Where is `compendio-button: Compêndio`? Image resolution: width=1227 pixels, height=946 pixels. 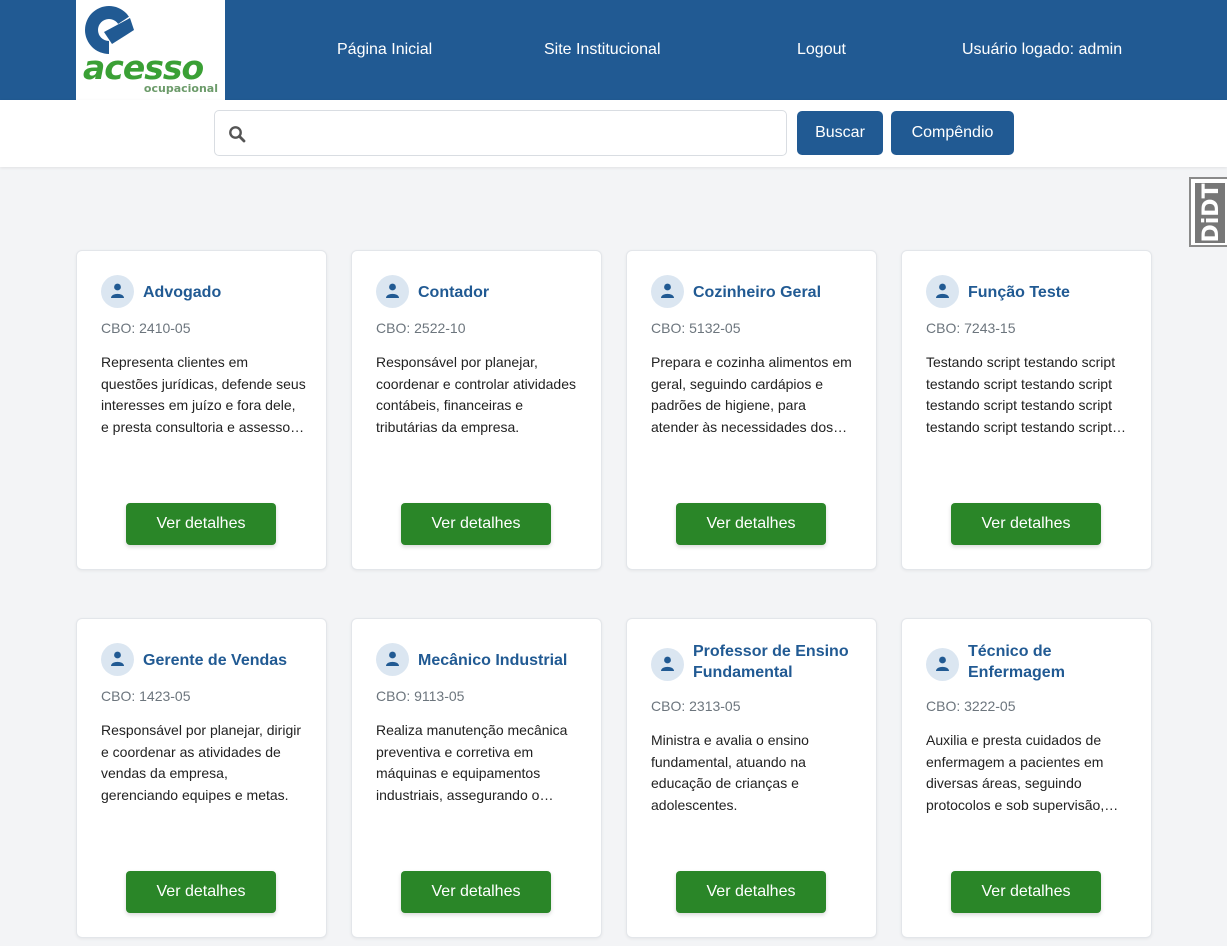 compendio-button: Compêndio is located at coordinates (952, 133).